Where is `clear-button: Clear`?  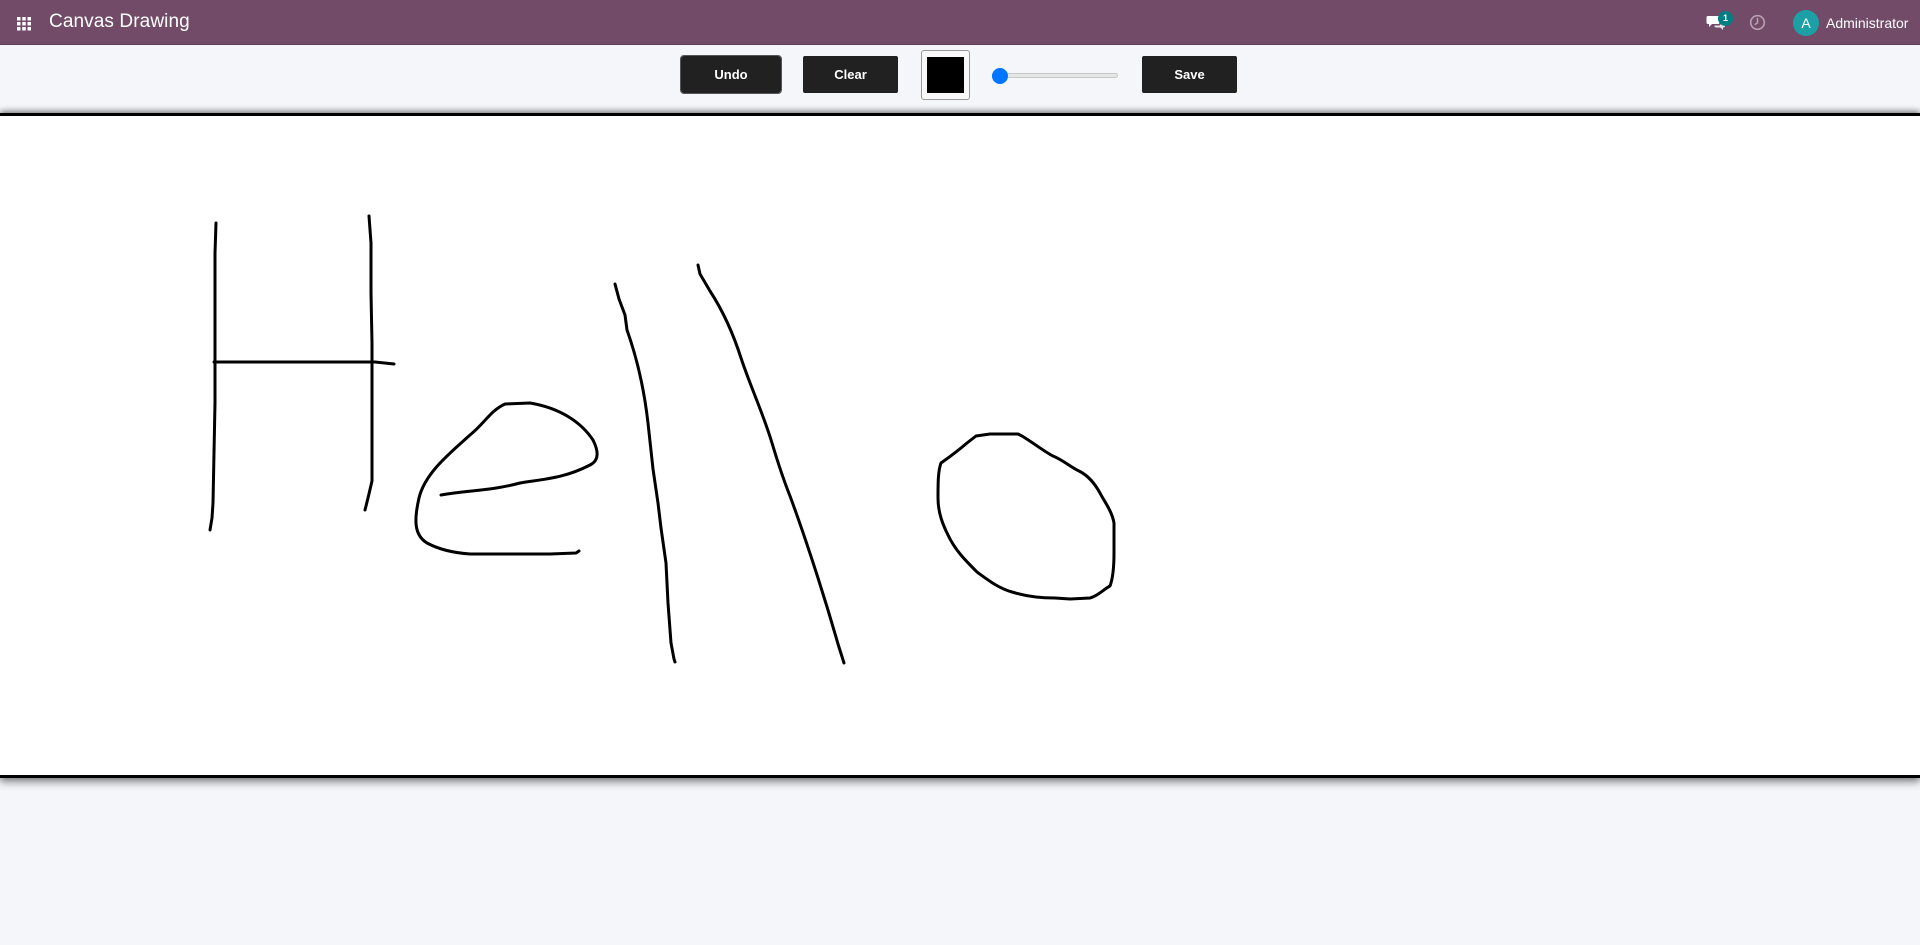
clear-button: Clear is located at coordinates (850, 74).